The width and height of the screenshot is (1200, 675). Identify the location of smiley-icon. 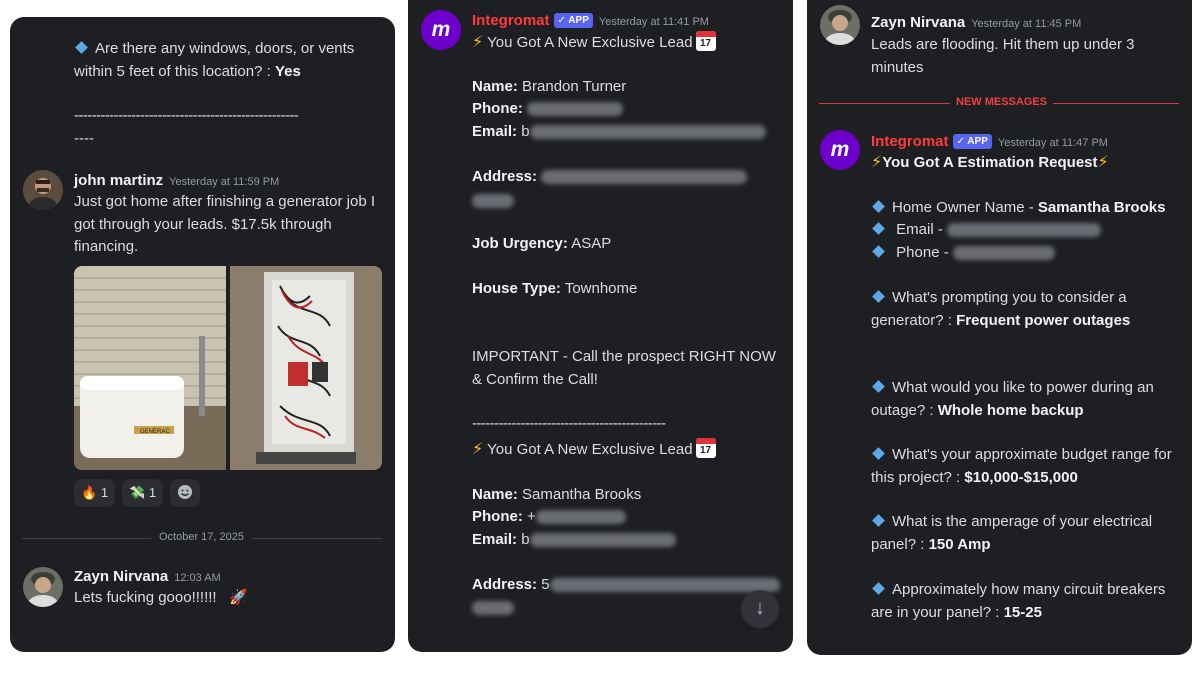
(185, 492).